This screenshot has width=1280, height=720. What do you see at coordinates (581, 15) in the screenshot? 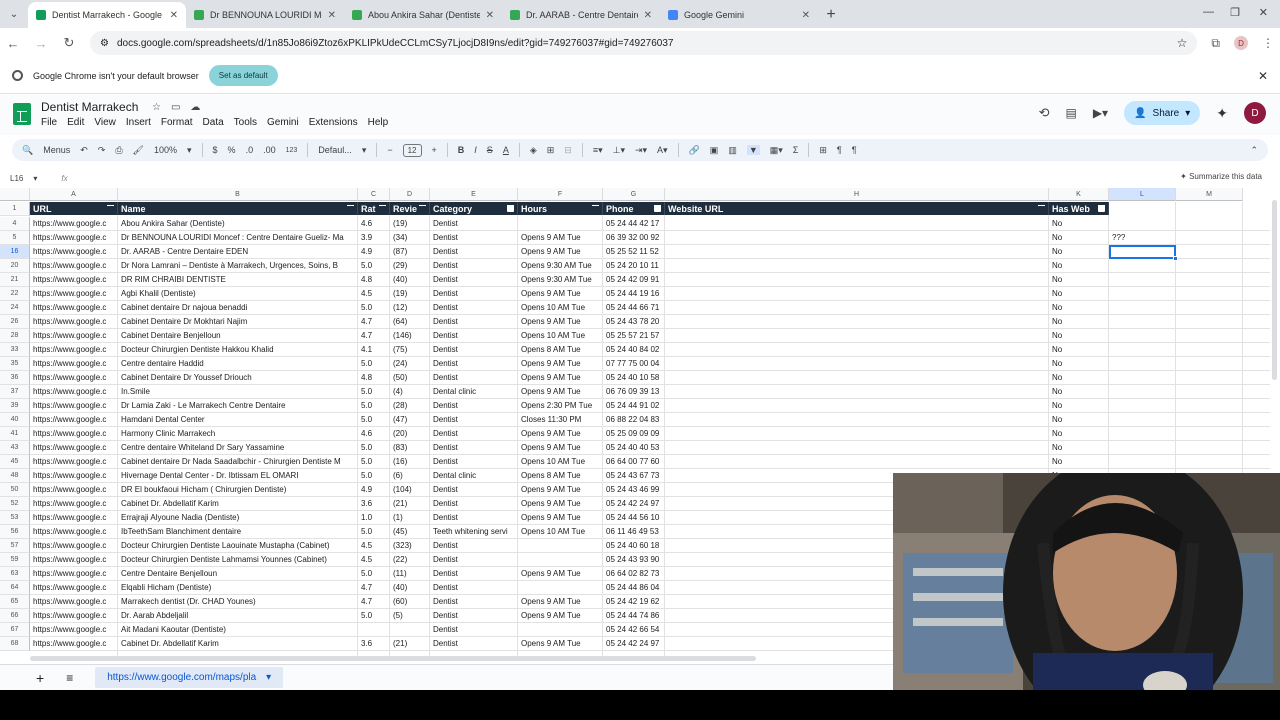
I see `browser-tab: Dr. AARAB - Centre Dentaire EI ✕` at bounding box center [581, 15].